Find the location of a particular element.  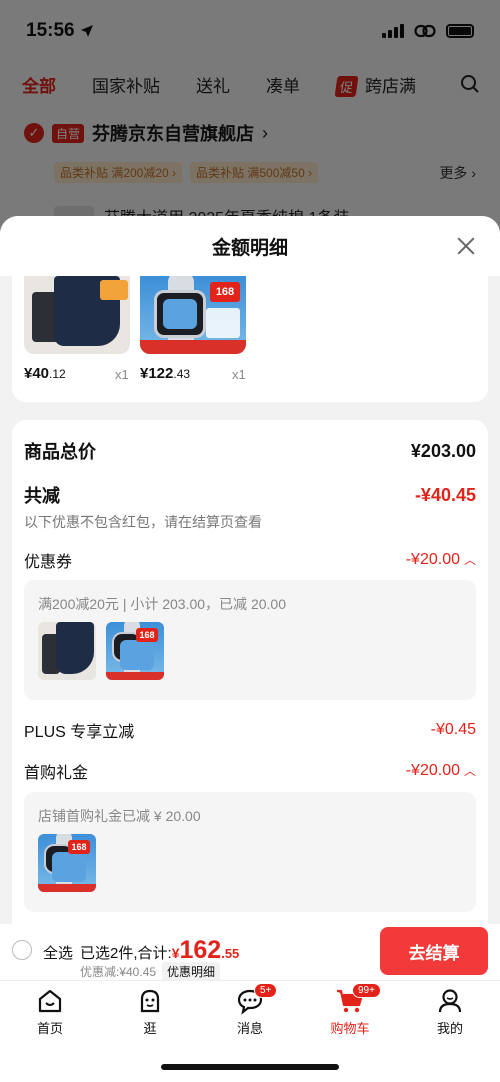

total-price-value: ¥203.00 is located at coordinates (443, 450).